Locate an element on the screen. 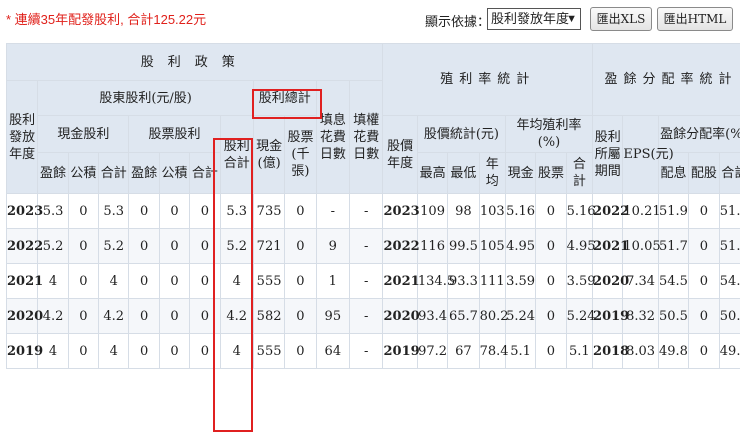  table-cell: 721 is located at coordinates (268, 246).